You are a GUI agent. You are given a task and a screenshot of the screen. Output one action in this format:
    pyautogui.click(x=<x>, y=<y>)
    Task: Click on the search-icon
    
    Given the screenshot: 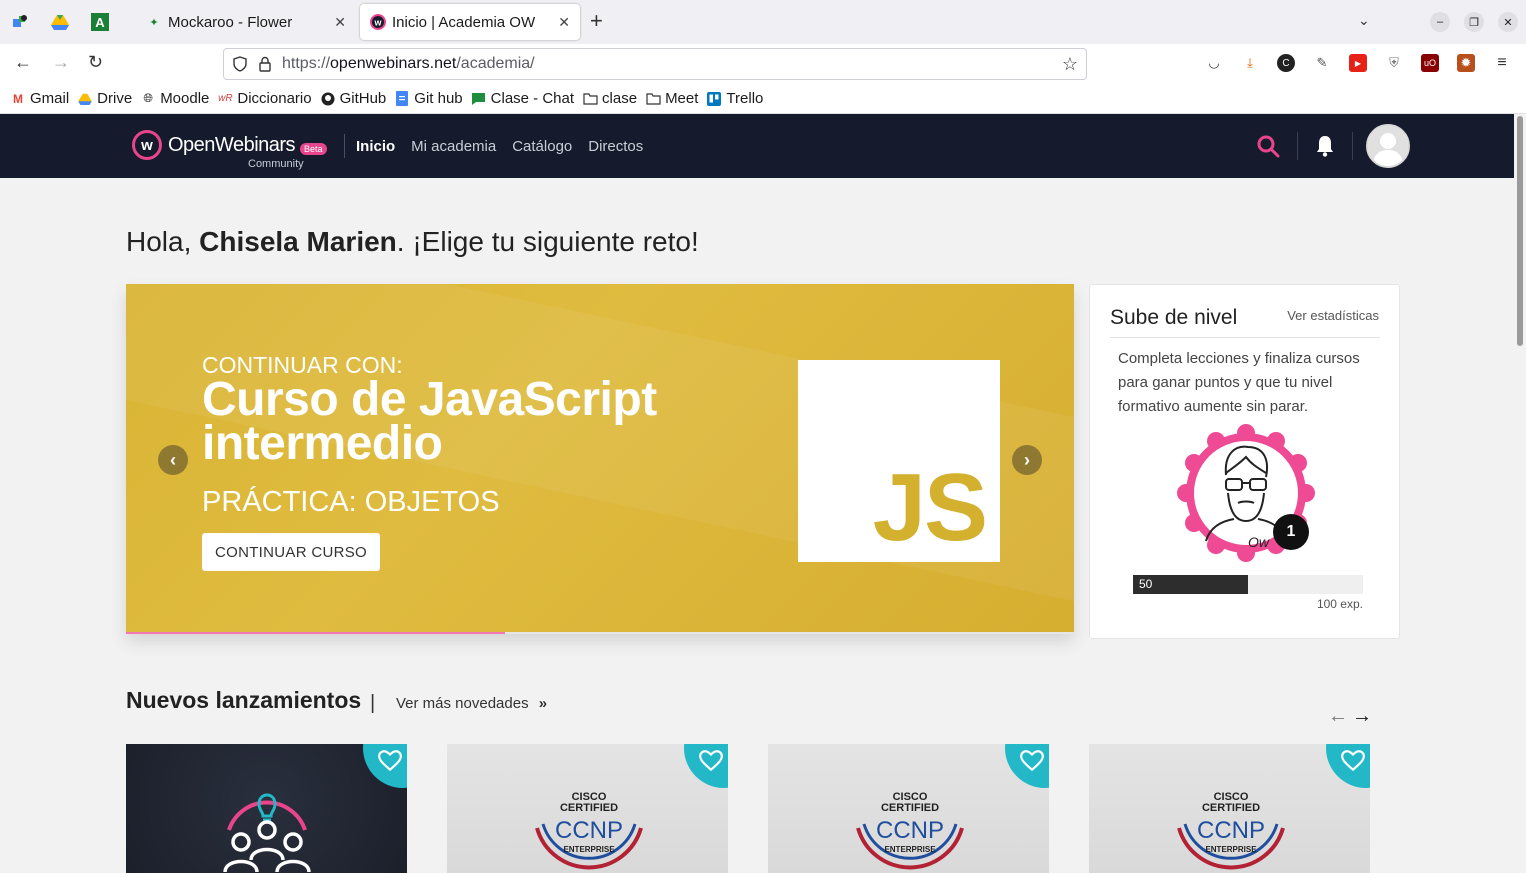 What is the action you would take?
    pyautogui.click(x=1268, y=146)
    